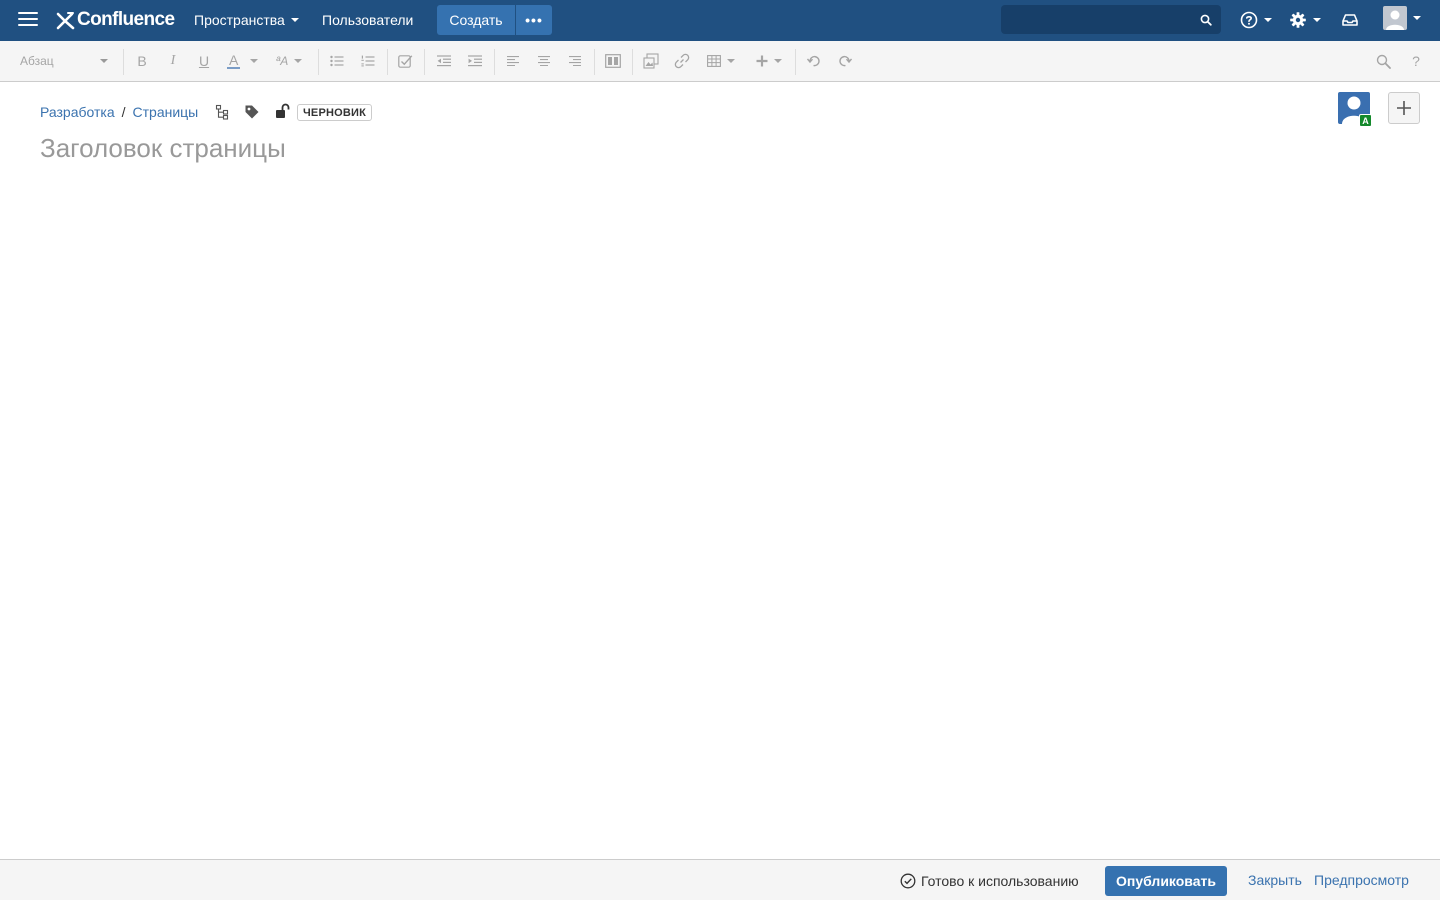 This screenshot has height=900, width=1440. Describe the element at coordinates (223, 112) in the screenshot. I see `page-tree-icon` at that location.